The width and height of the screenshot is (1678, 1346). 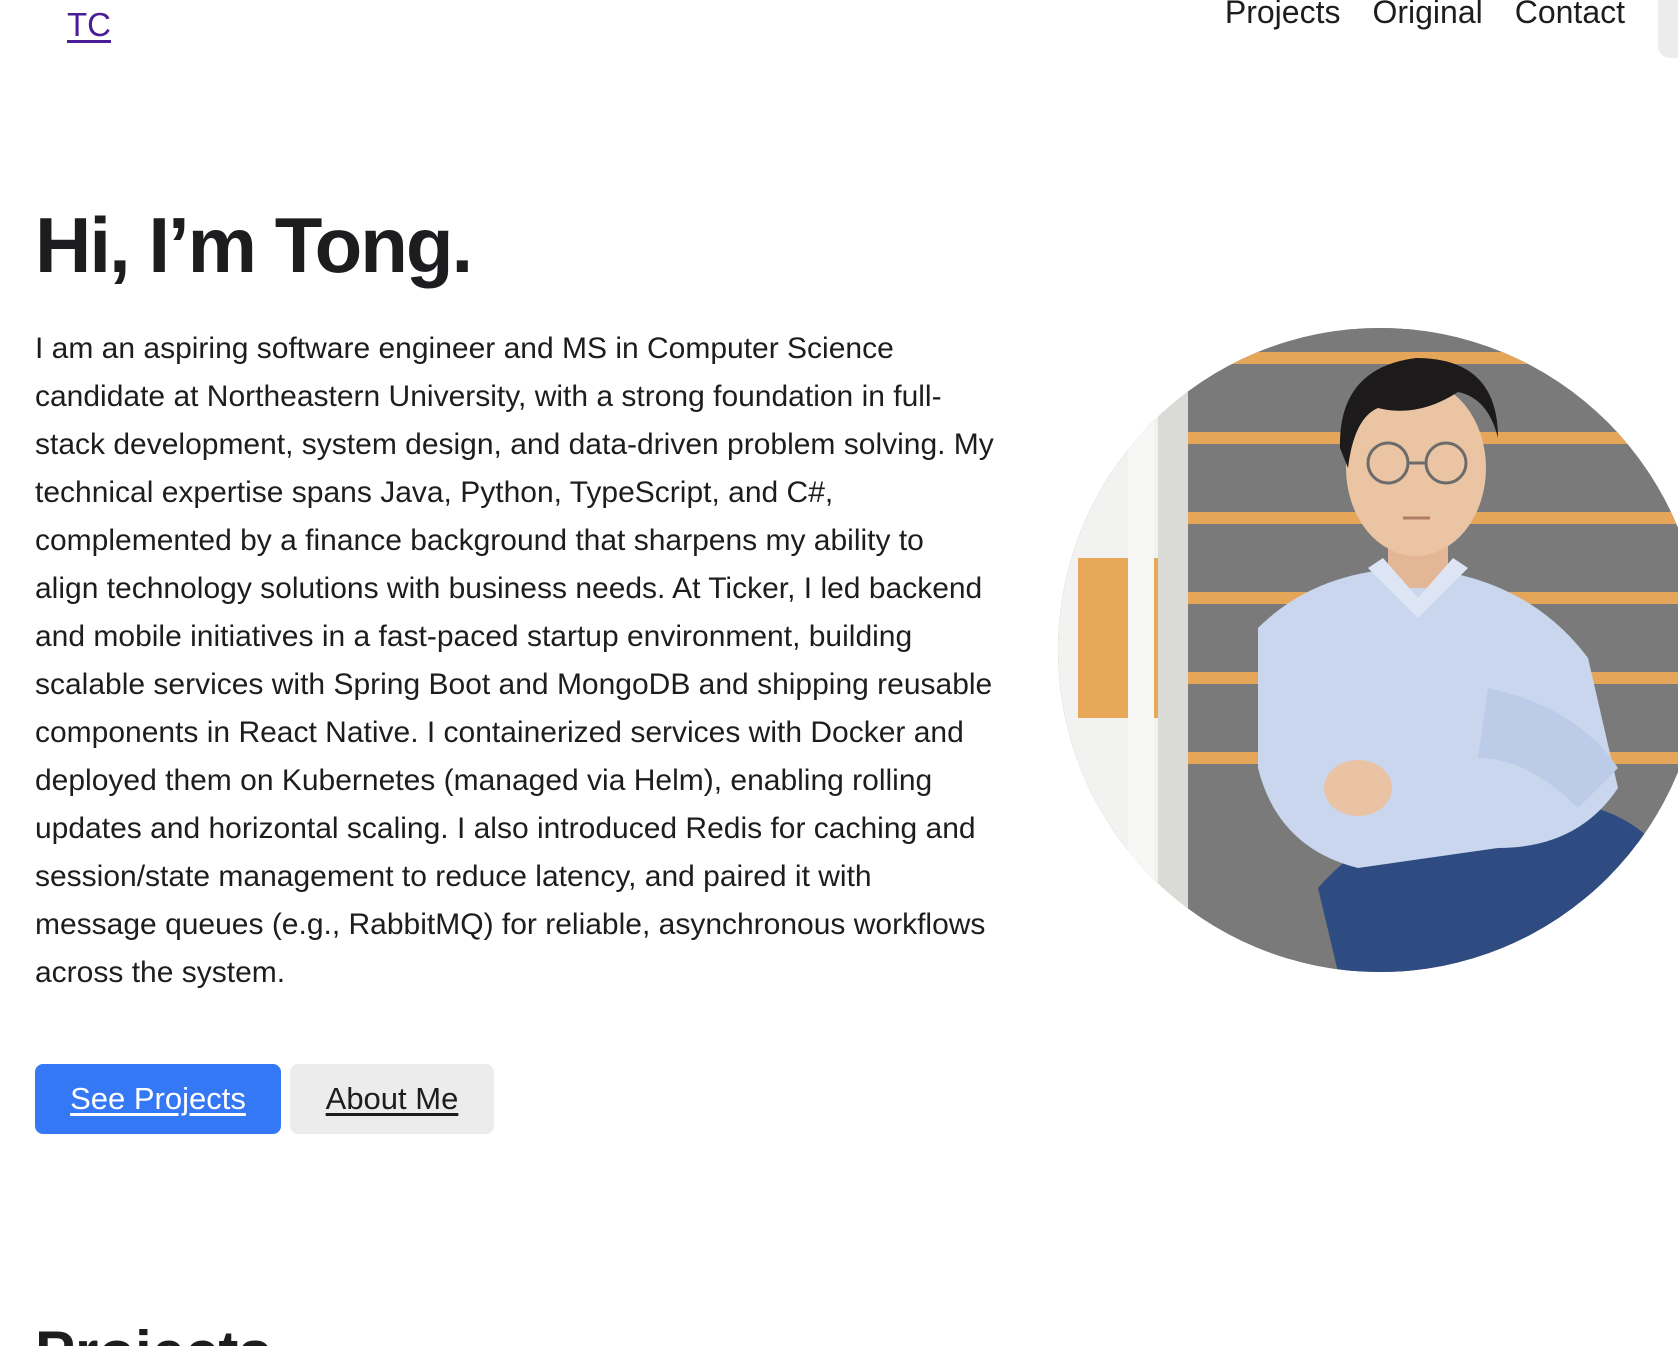 What do you see at coordinates (392, 1099) in the screenshot?
I see `about-me-button: About Me` at bounding box center [392, 1099].